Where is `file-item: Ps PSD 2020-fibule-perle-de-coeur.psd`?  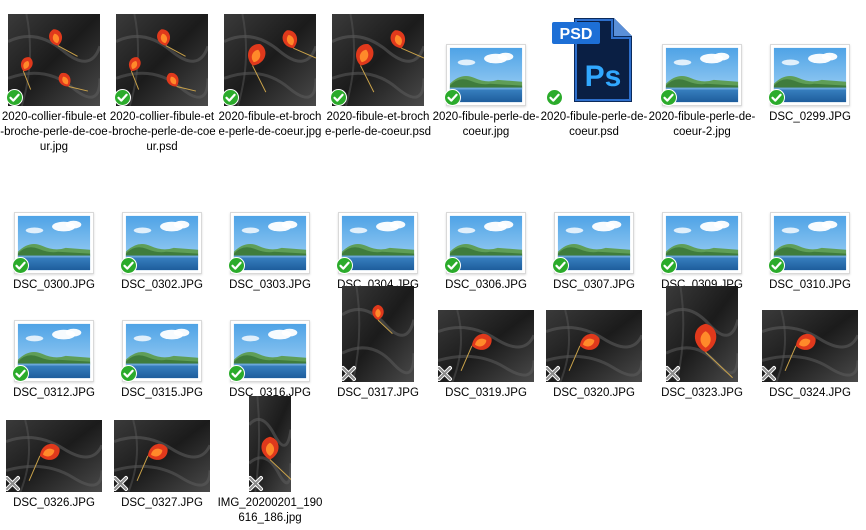 file-item: Ps PSD 2020-fibule-perle-de-coeur.psd is located at coordinates (594, 74).